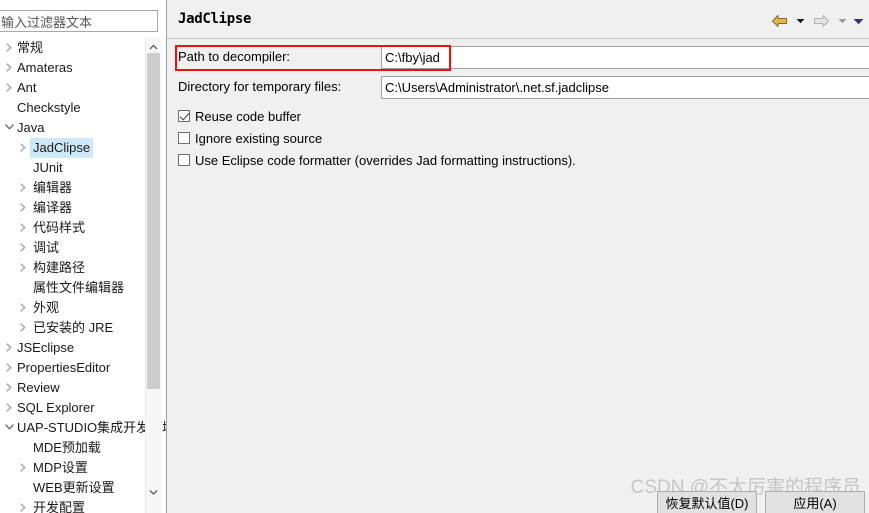 Image resolution: width=869 pixels, height=513 pixels. What do you see at coordinates (59, 227) in the screenshot?
I see `tree-item-label: 代码样式` at bounding box center [59, 227].